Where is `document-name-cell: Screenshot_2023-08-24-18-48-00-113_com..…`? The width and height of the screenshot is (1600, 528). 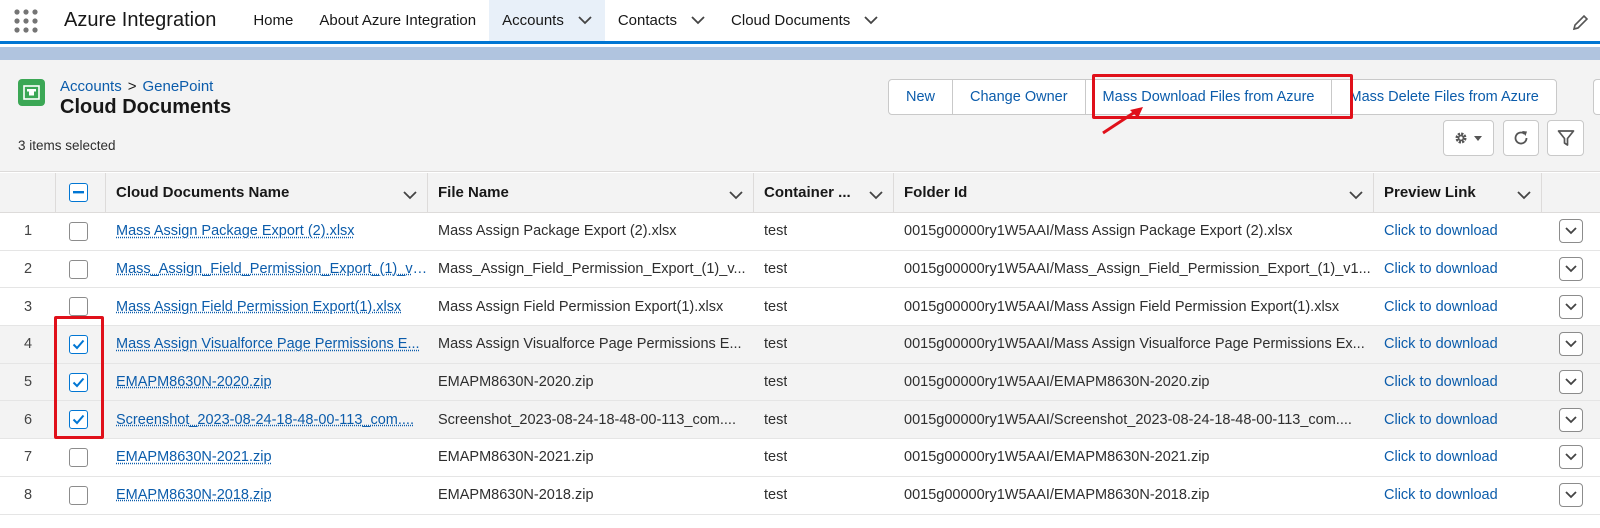 document-name-cell: Screenshot_2023-08-24-18-48-00-113_com..… is located at coordinates (267, 419).